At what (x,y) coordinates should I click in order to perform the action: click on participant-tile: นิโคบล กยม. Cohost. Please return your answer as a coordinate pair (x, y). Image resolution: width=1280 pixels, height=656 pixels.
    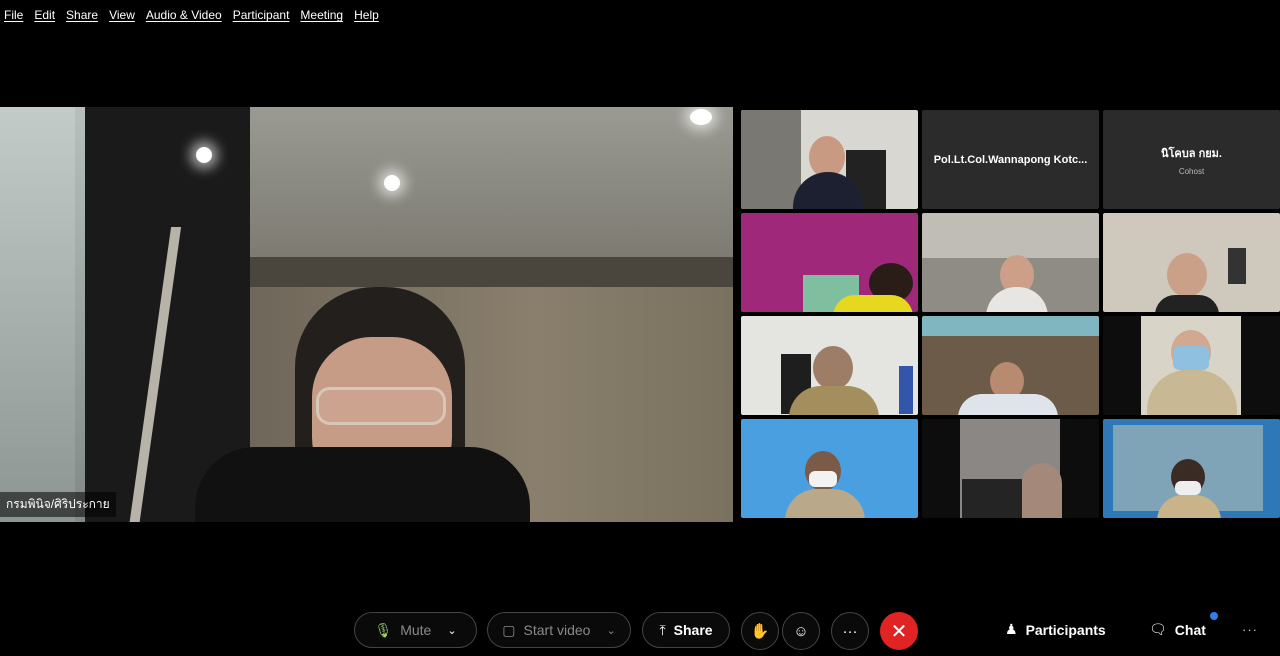
    Looking at the image, I should click on (1191, 159).